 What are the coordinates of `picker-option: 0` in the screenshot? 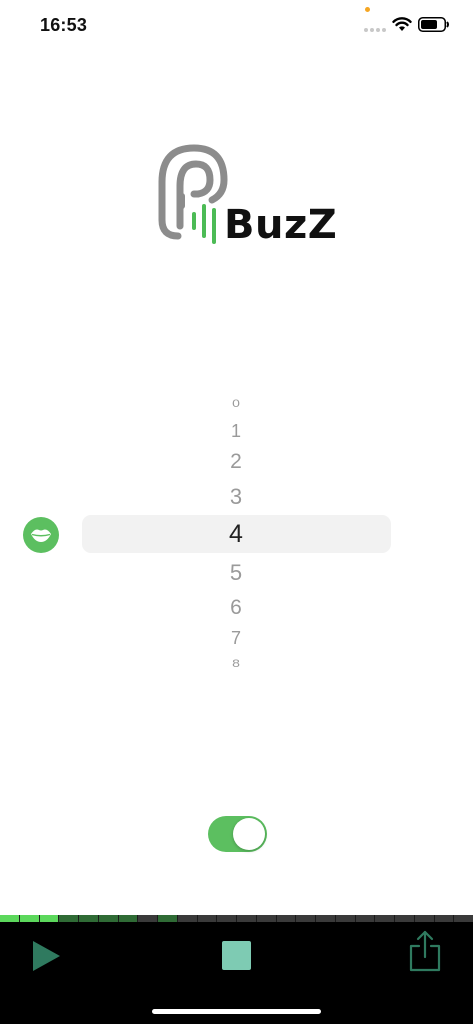 It's located at (236, 403).